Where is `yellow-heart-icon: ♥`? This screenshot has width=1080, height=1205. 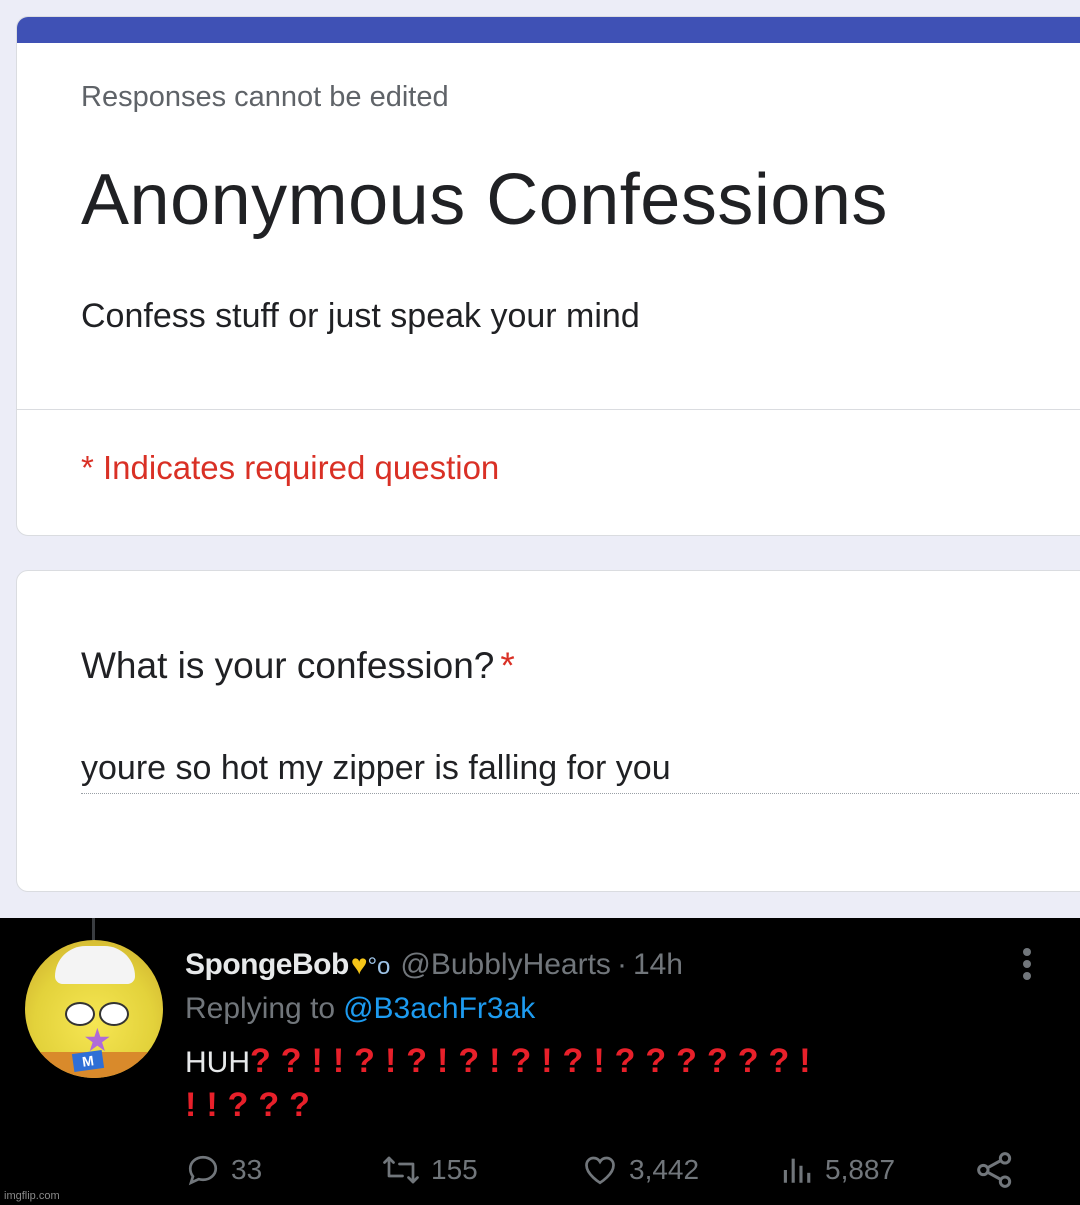 yellow-heart-icon: ♥ is located at coordinates (359, 964).